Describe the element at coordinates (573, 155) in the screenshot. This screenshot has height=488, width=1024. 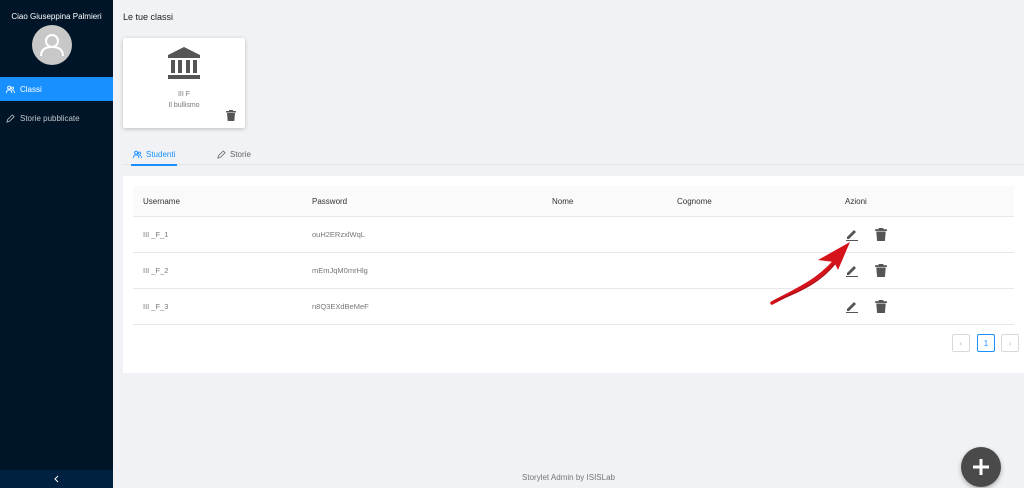
I see `tab-bar: Studenti Storie` at that location.